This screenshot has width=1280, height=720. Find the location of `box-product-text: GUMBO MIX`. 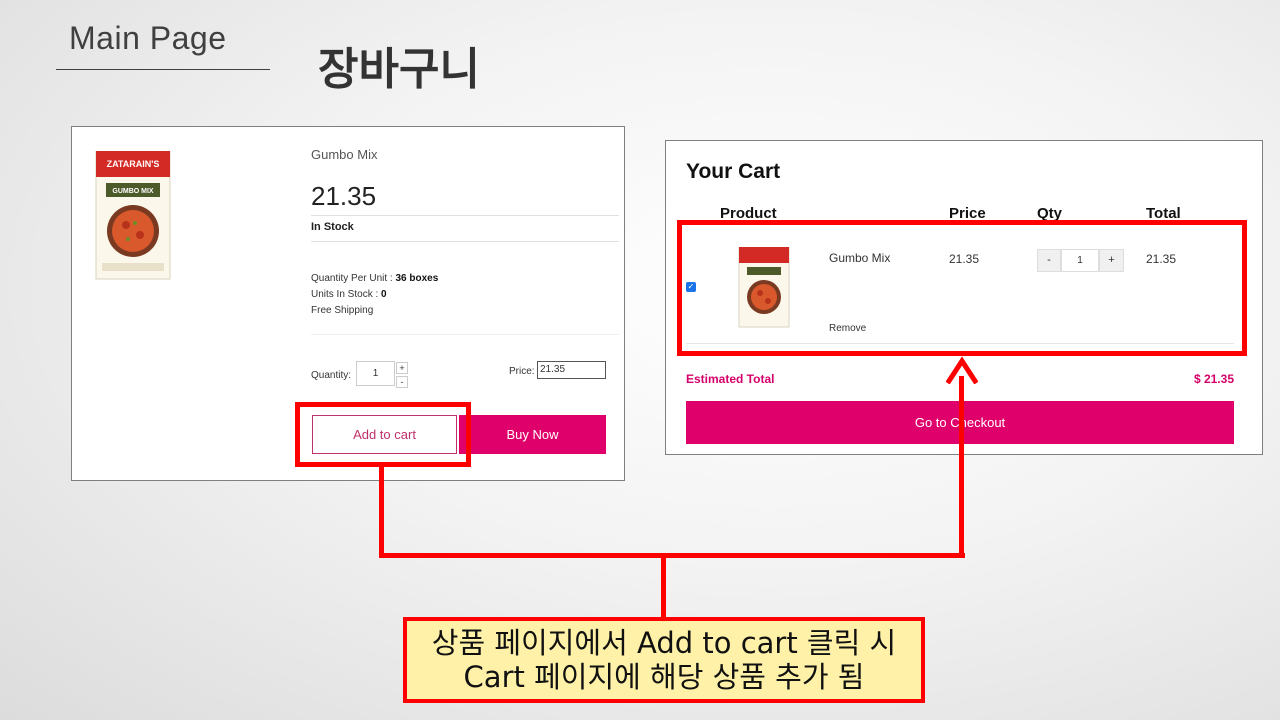

box-product-text: GUMBO MIX is located at coordinates (133, 191).